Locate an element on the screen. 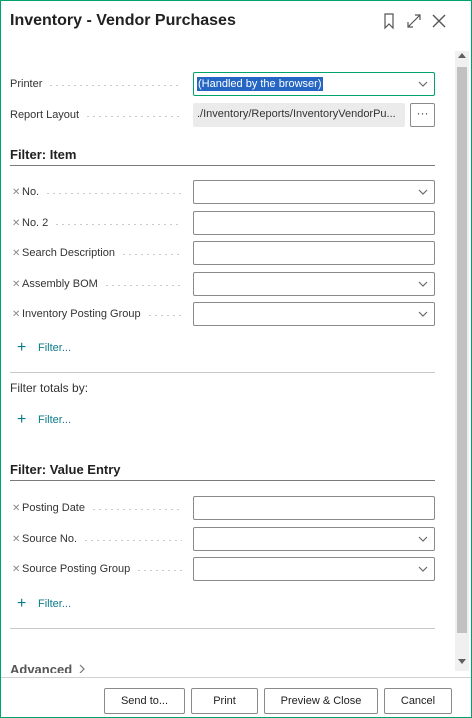 The width and height of the screenshot is (472, 718). filter-label: ✕ No. 2 is located at coordinates (98, 223).